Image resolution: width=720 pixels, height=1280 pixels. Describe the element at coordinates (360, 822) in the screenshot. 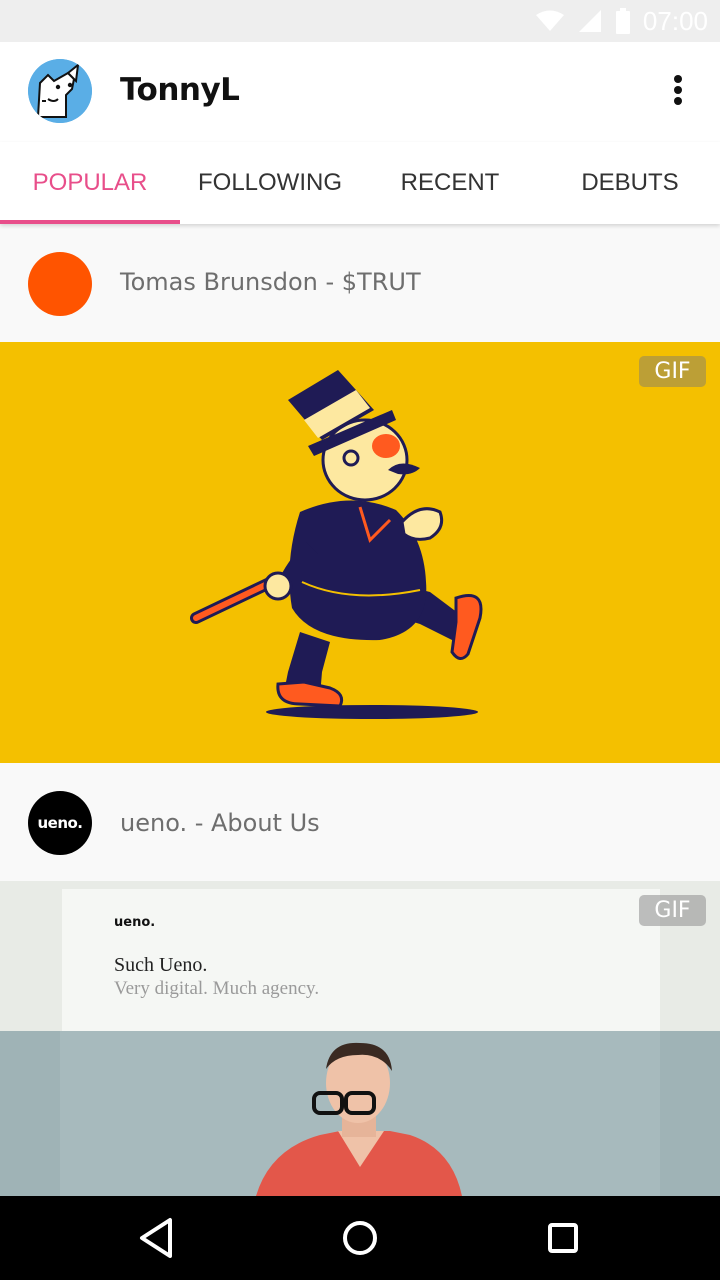

I see `shot-header: ueno. ueno. - About Us` at that location.